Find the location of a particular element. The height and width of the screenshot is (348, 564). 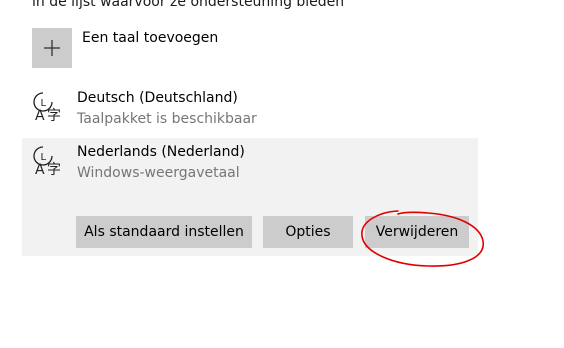

plus-icon is located at coordinates (52, 48).